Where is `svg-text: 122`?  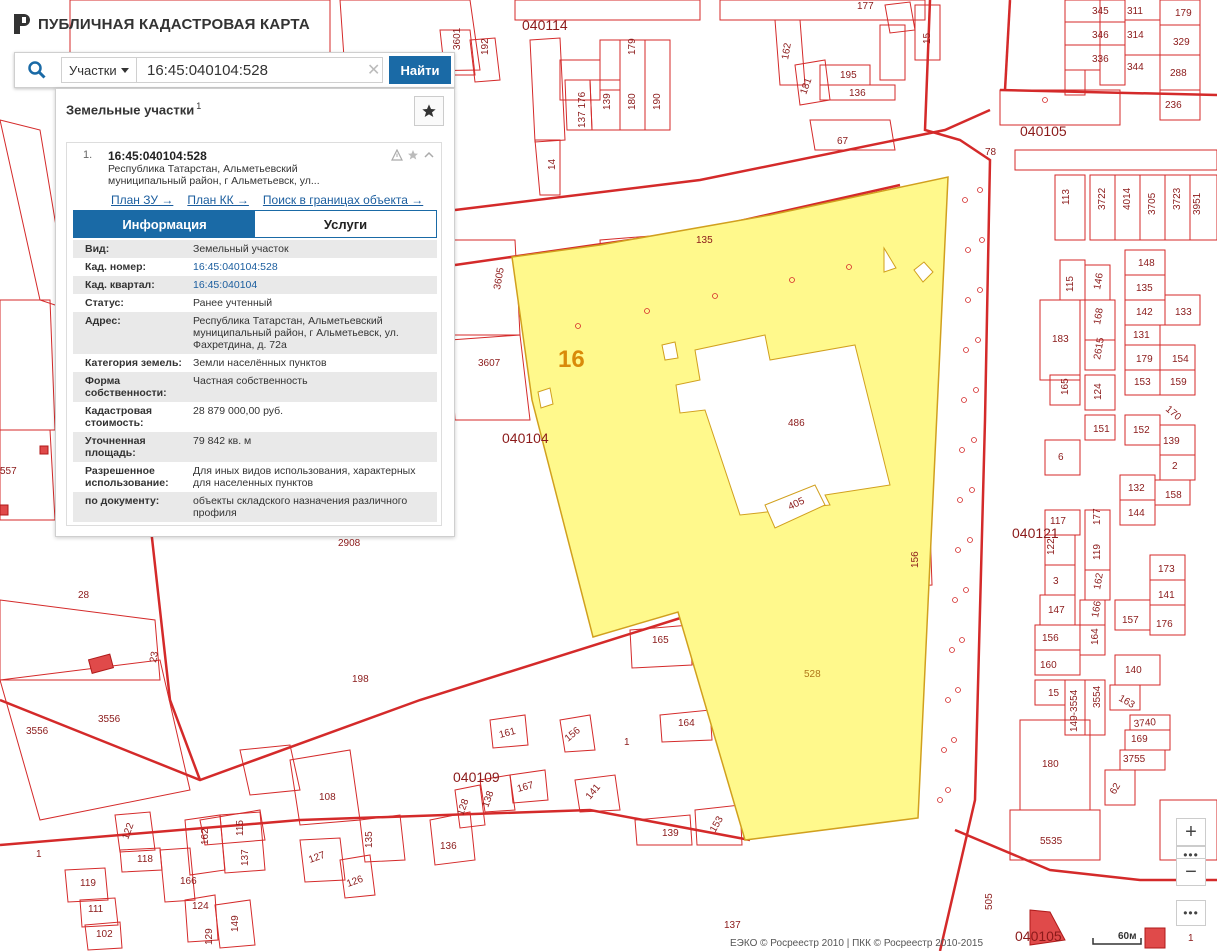 svg-text: 122 is located at coordinates (128, 831).